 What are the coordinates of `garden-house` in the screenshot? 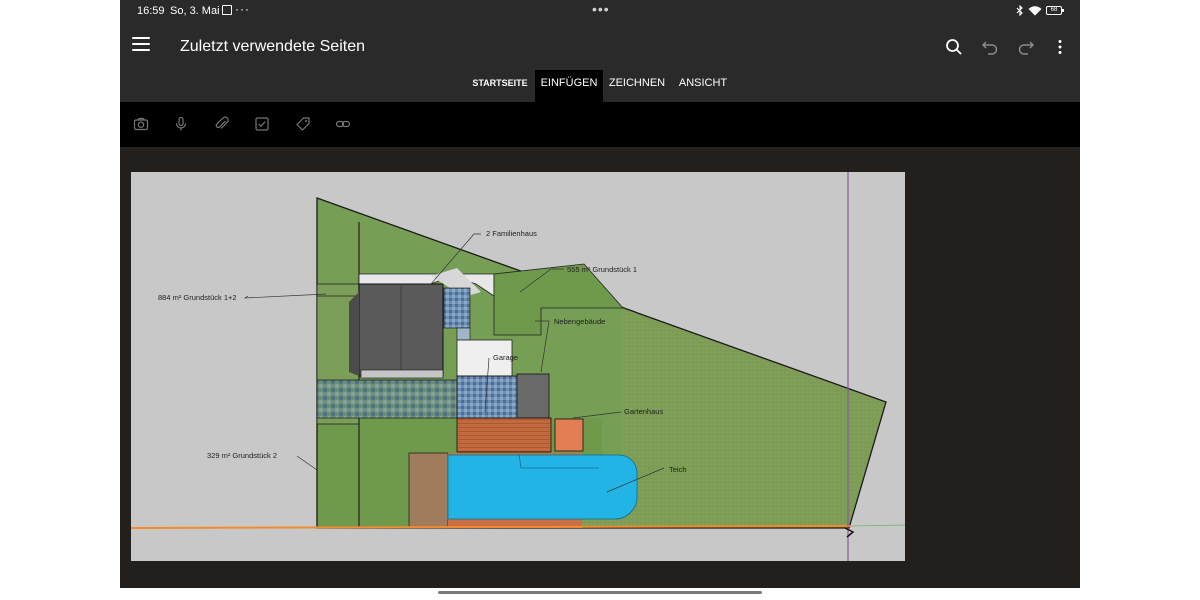 It's located at (504, 435).